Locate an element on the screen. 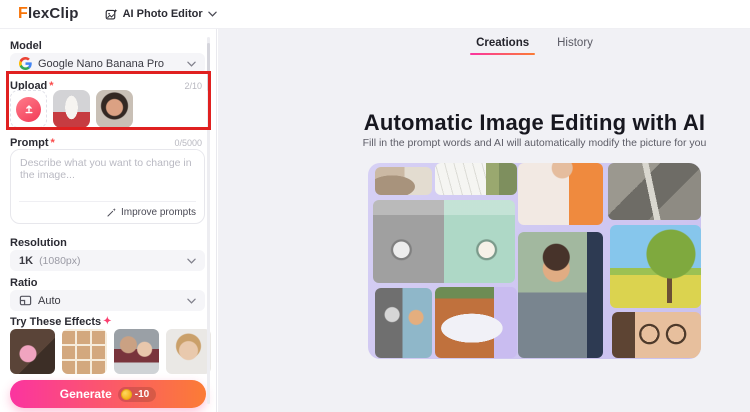 This screenshot has width=750, height=412. ratio-label: Ratio is located at coordinates (24, 283).